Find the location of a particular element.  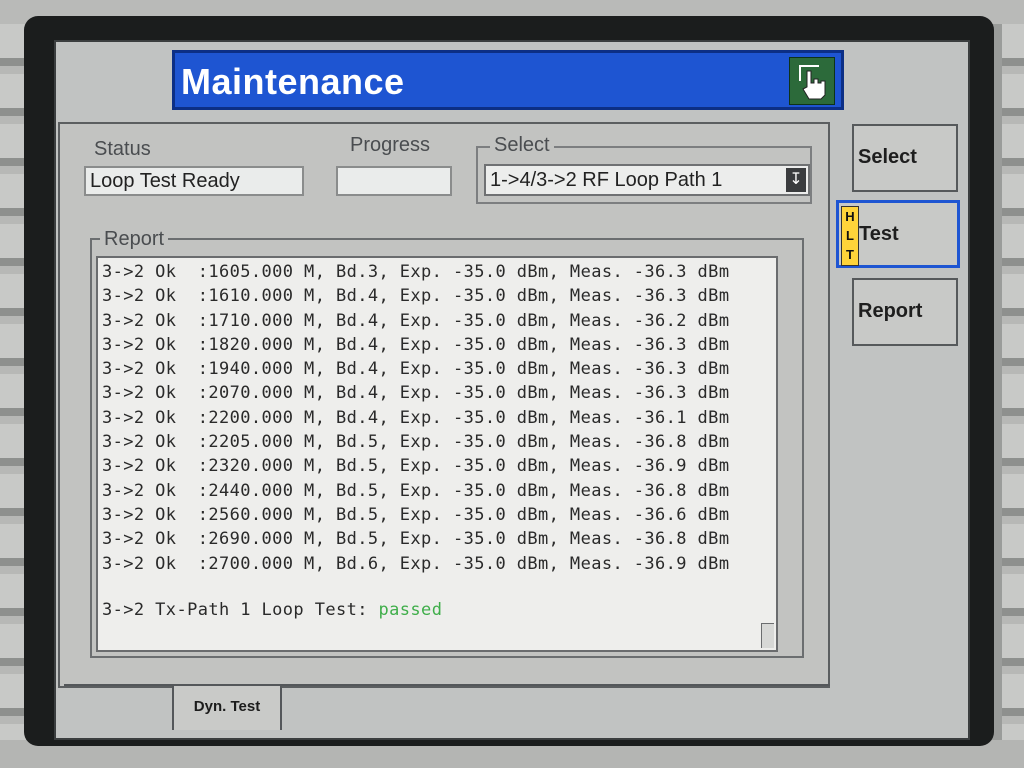

hlt-badge-letter: H is located at coordinates (850, 216).